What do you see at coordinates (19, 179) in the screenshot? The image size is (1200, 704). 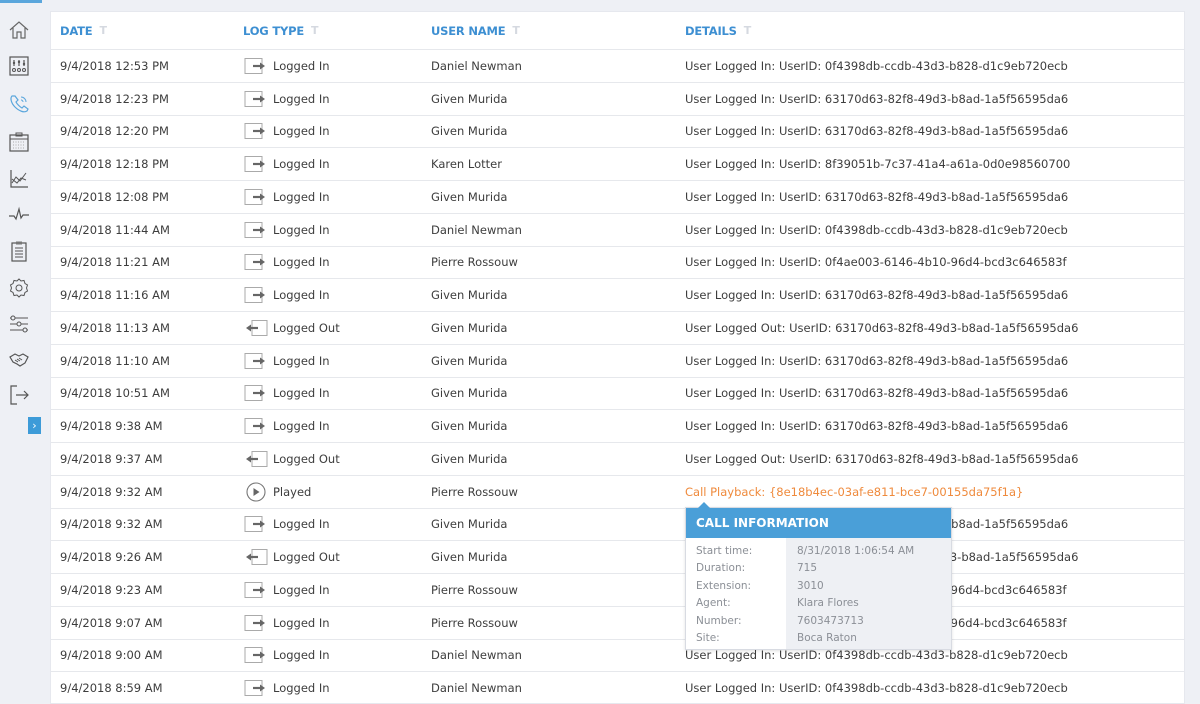 I see `sidebar-item-reports` at bounding box center [19, 179].